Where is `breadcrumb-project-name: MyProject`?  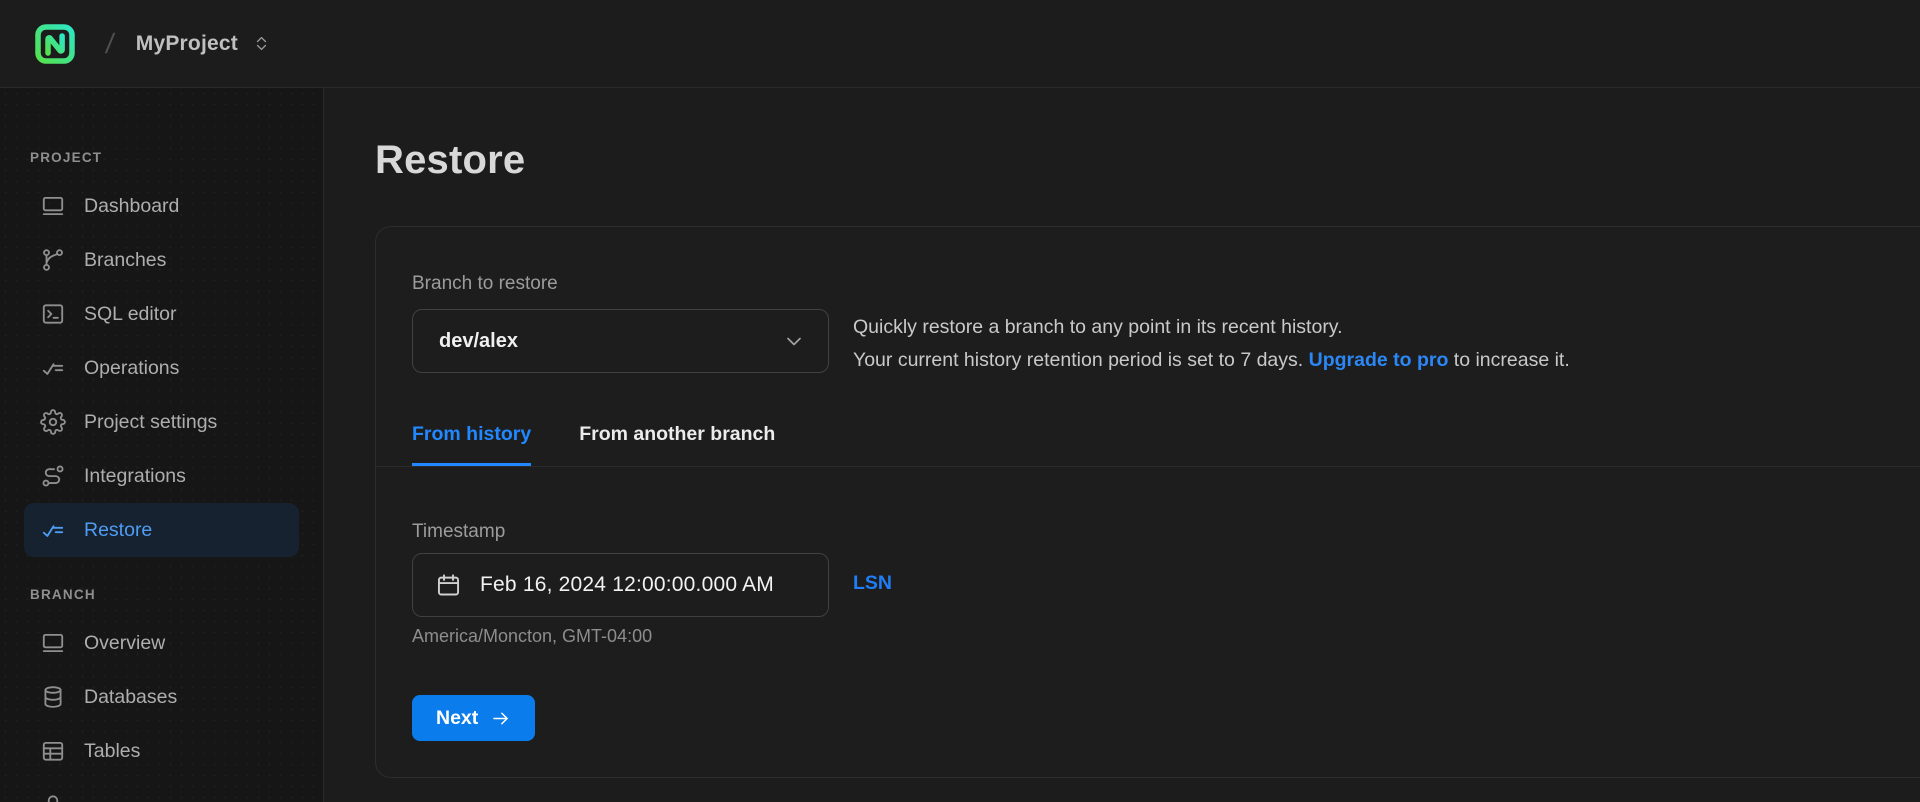
breadcrumb-project-name: MyProject is located at coordinates (187, 44).